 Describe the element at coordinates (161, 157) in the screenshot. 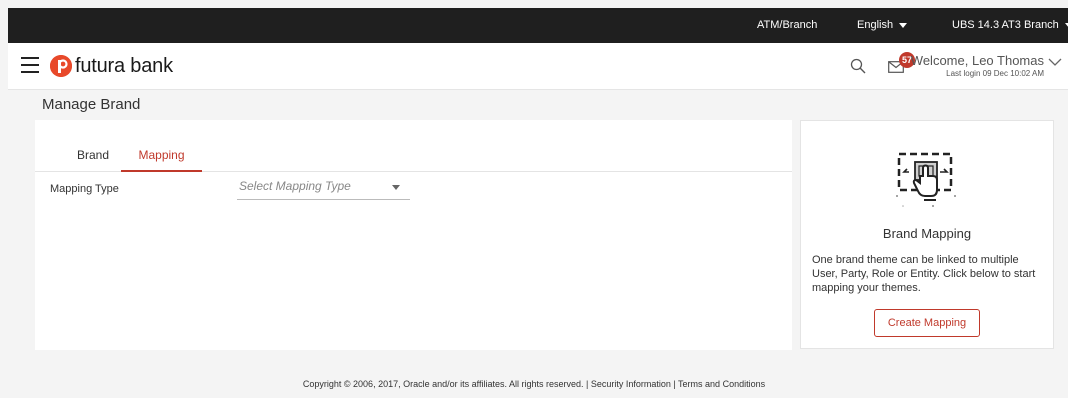

I see `tab-mapping: Mapping` at that location.